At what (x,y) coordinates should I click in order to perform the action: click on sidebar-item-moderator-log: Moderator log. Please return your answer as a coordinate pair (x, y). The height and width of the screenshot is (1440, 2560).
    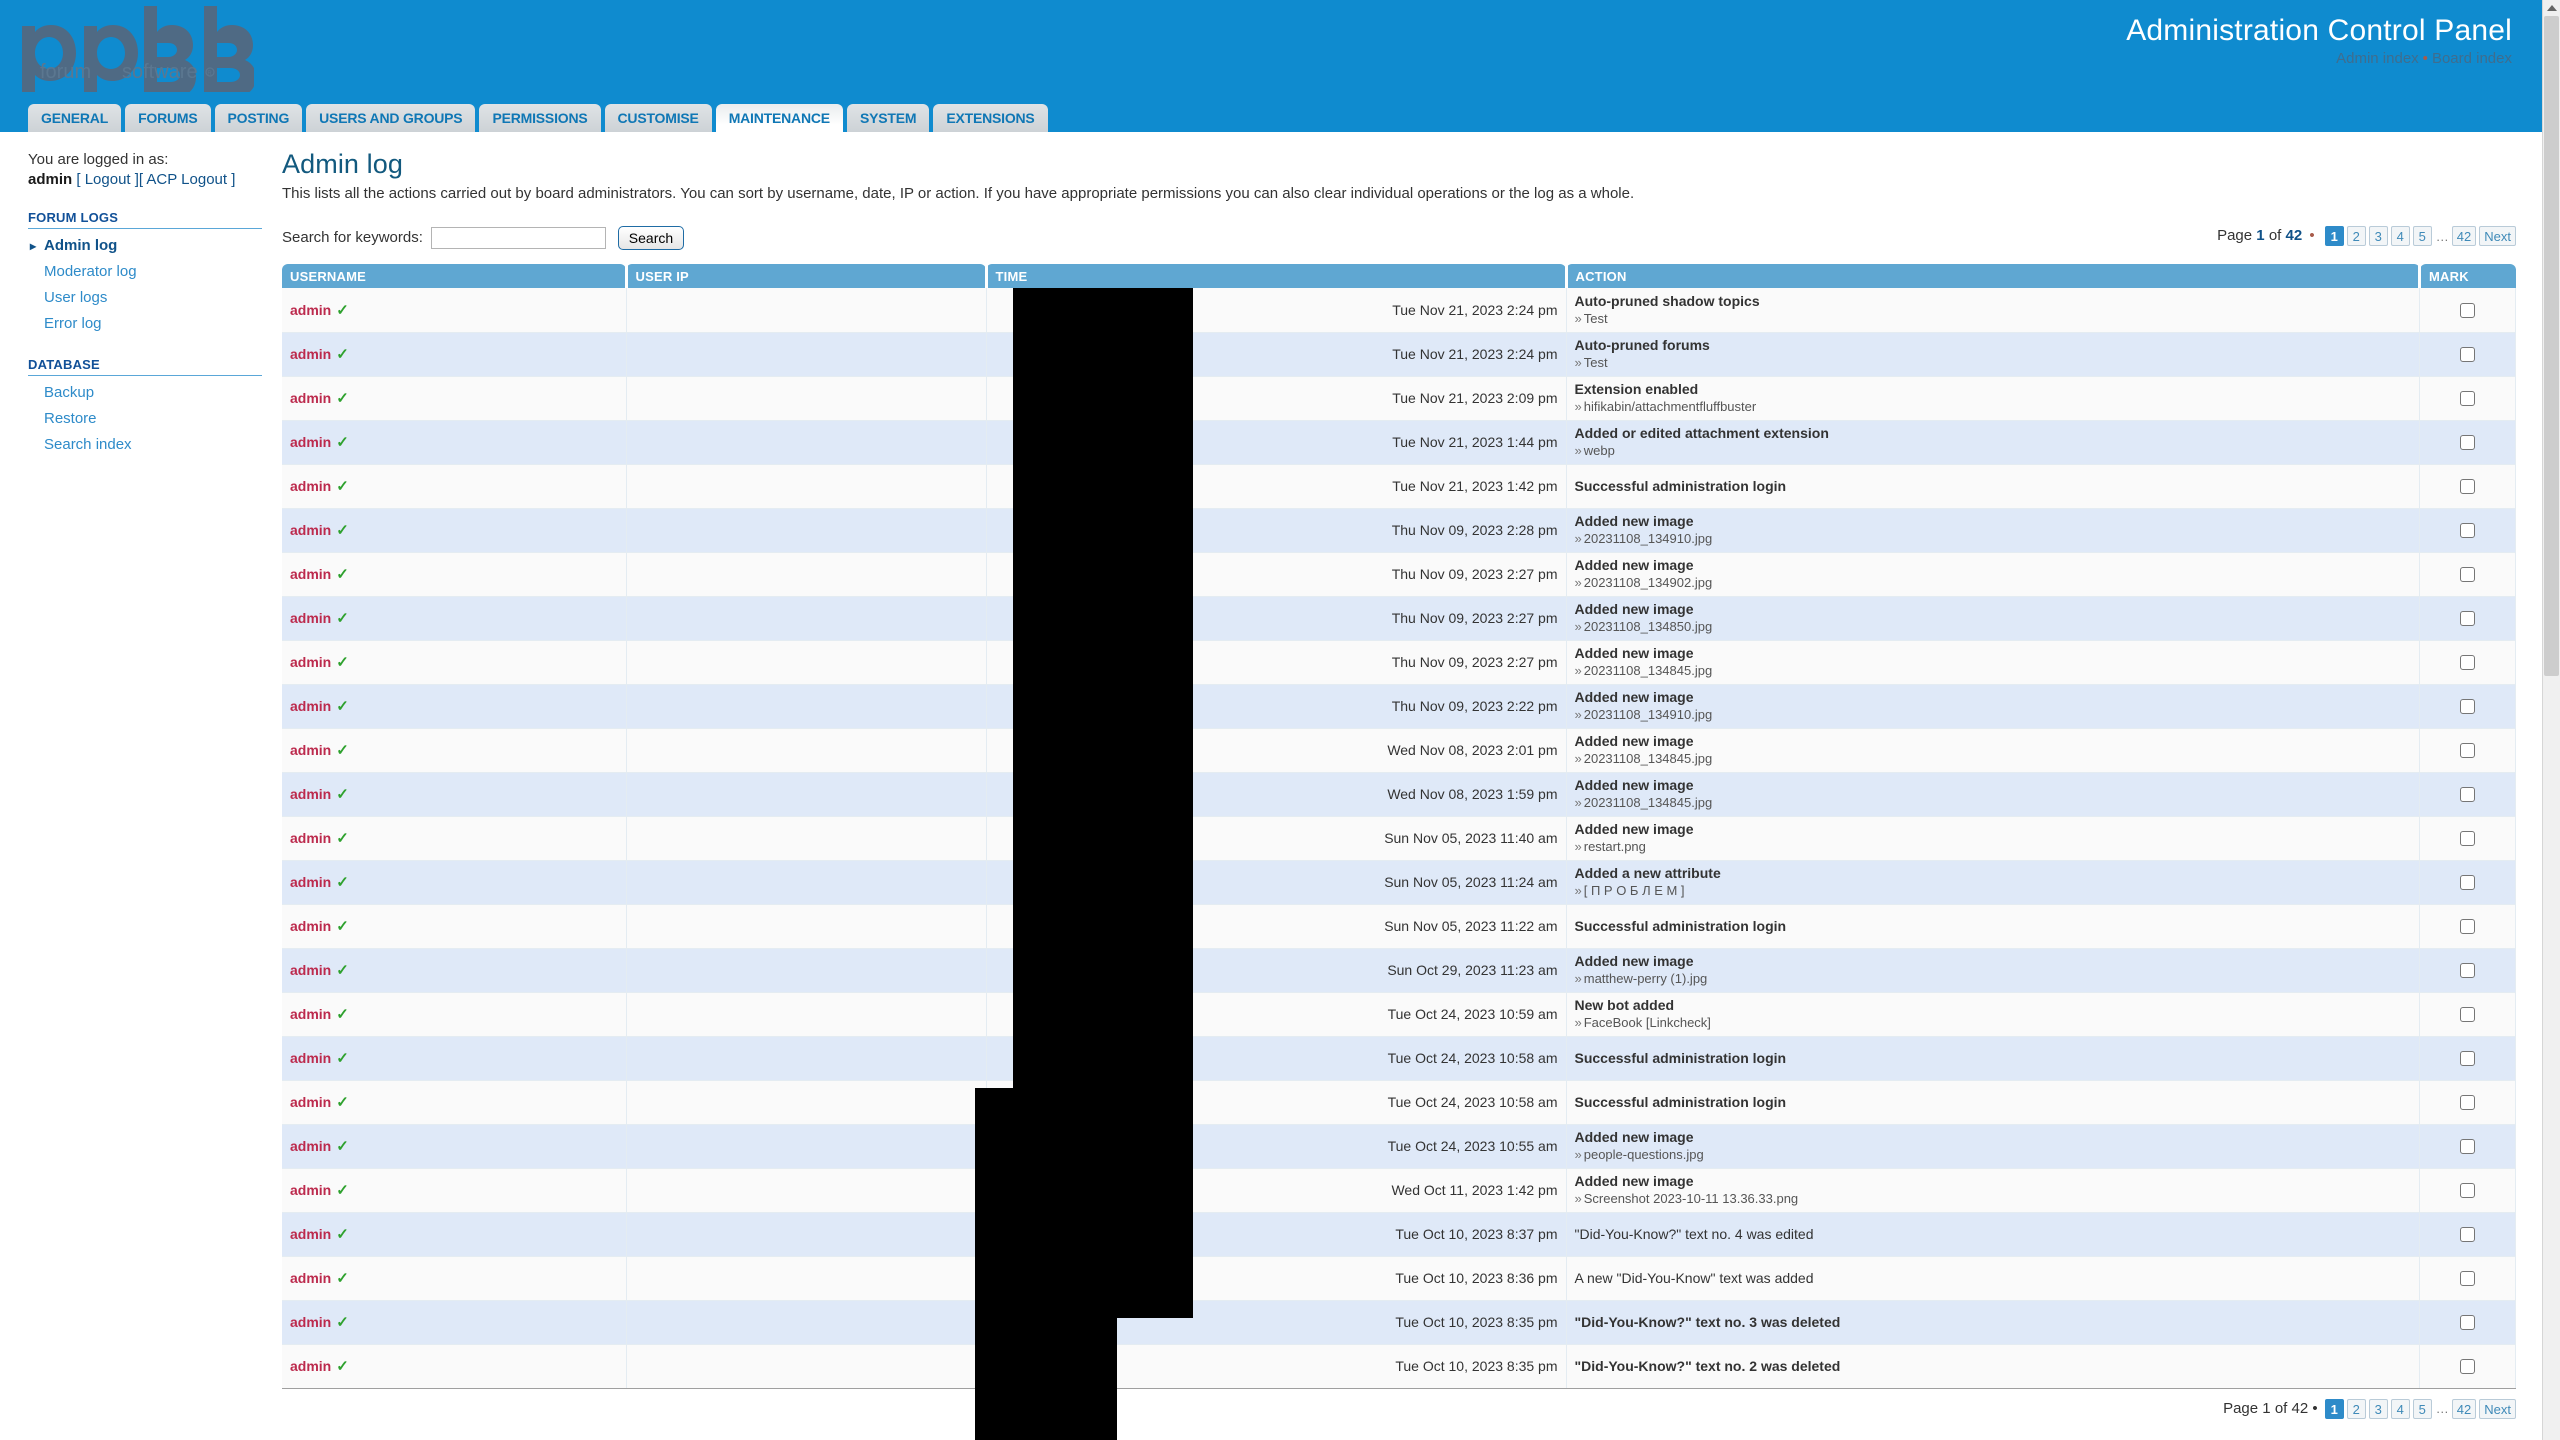
    Looking at the image, I should click on (145, 272).